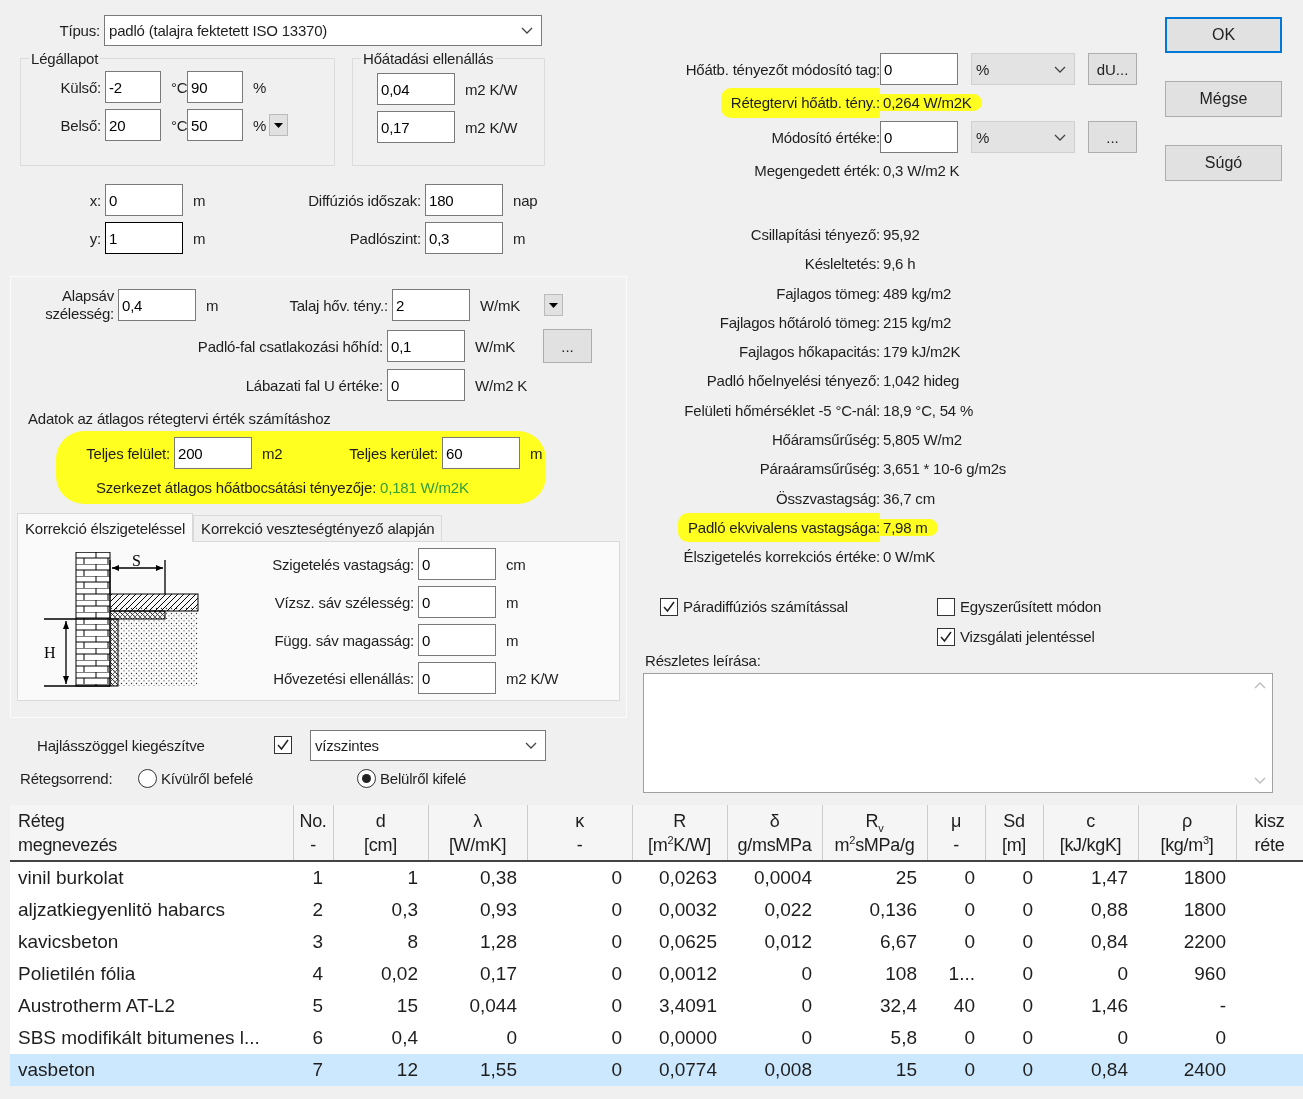 This screenshot has width=1303, height=1099. What do you see at coordinates (423, 778) in the screenshot?
I see `field-label: Belülről kifelé` at bounding box center [423, 778].